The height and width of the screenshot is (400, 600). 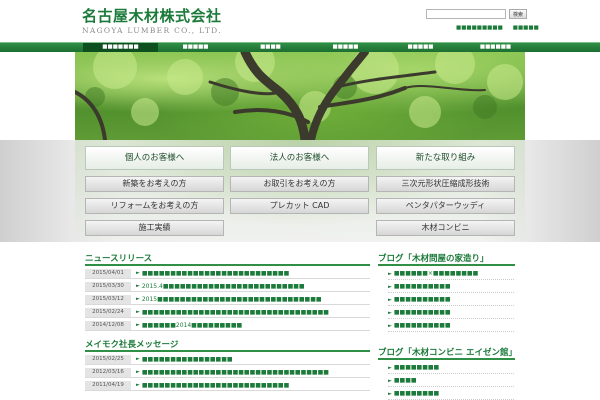 I want to click on new-initiatives-button: 新たな取り組み, so click(x=445, y=158).